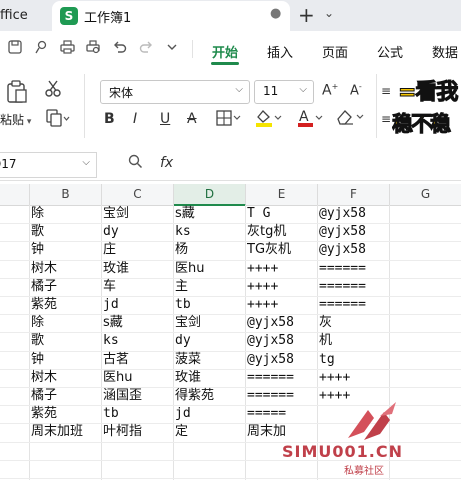  I want to click on table-cell: 得紫苑, so click(210, 396).